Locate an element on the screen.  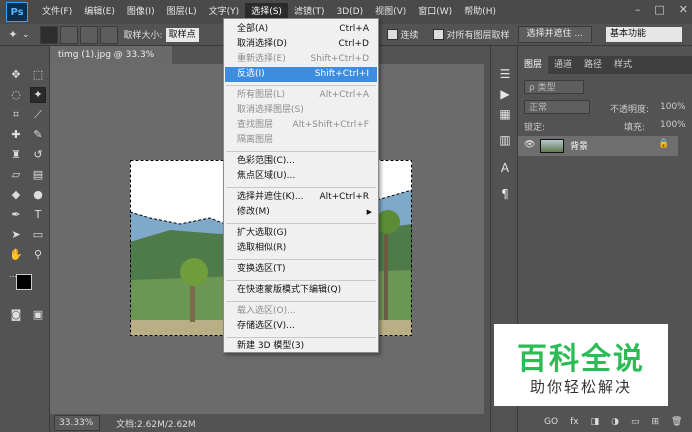
lasso-icon: ◌ is located at coordinates (16, 95).